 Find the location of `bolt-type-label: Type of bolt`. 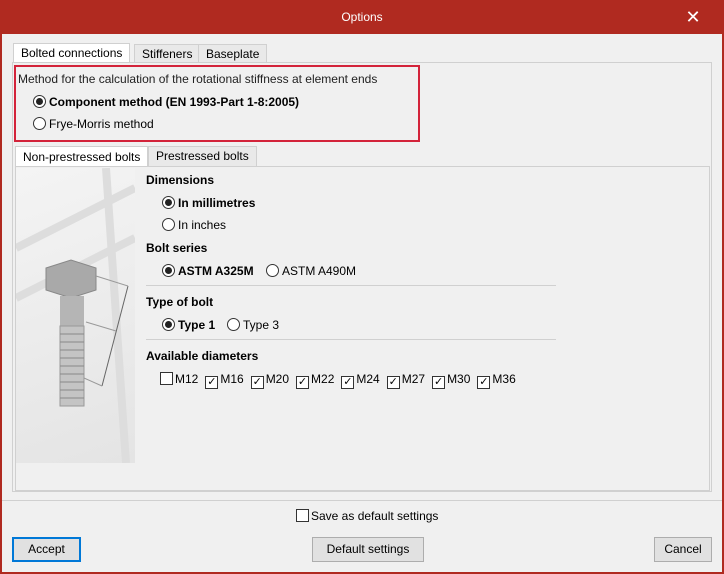

bolt-type-label: Type of bolt is located at coordinates (180, 302).